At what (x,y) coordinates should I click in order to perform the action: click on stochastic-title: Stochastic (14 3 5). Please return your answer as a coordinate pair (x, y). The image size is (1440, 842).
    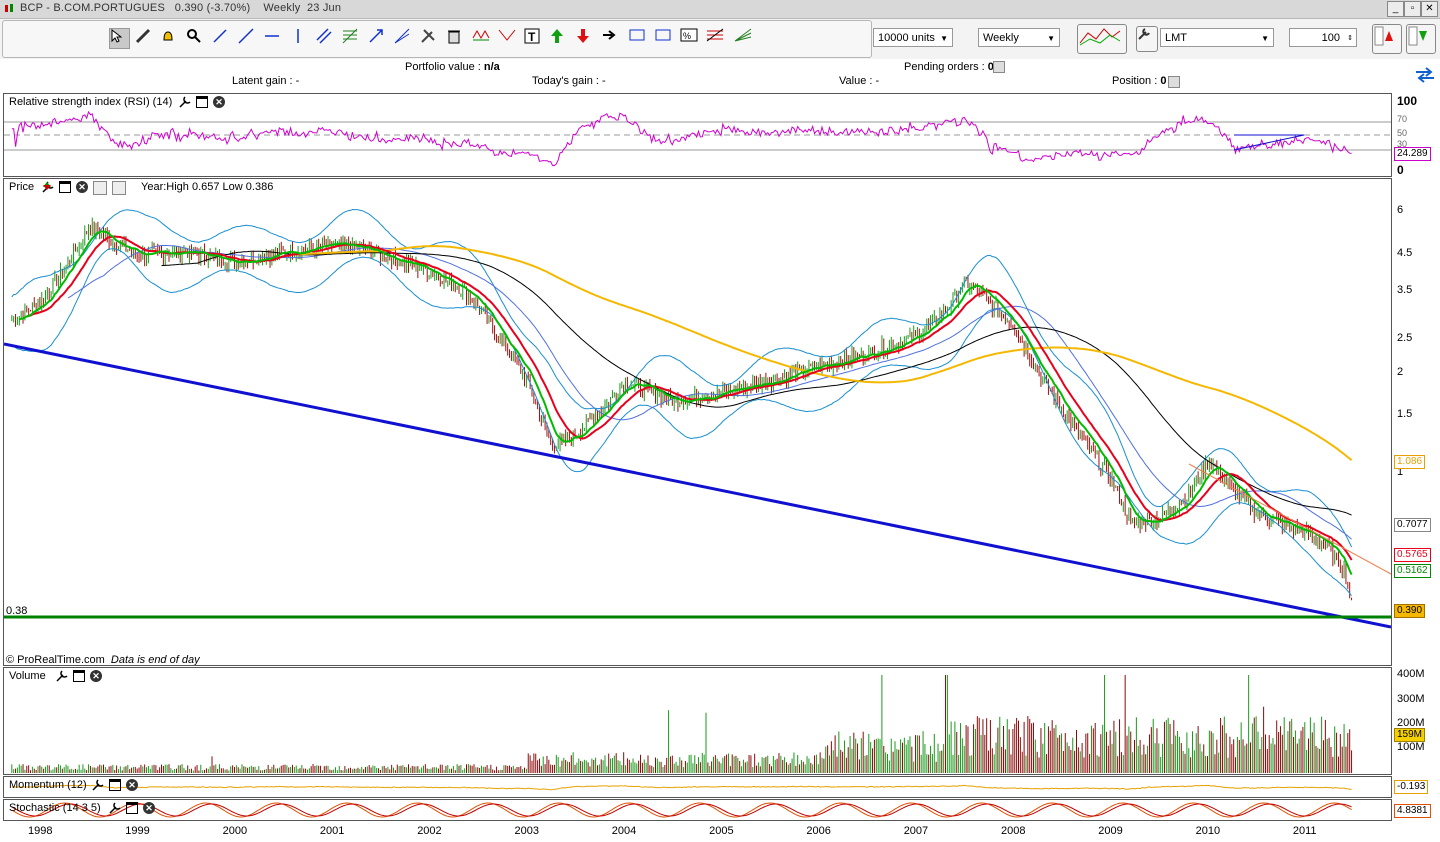
    Looking at the image, I should click on (55, 808).